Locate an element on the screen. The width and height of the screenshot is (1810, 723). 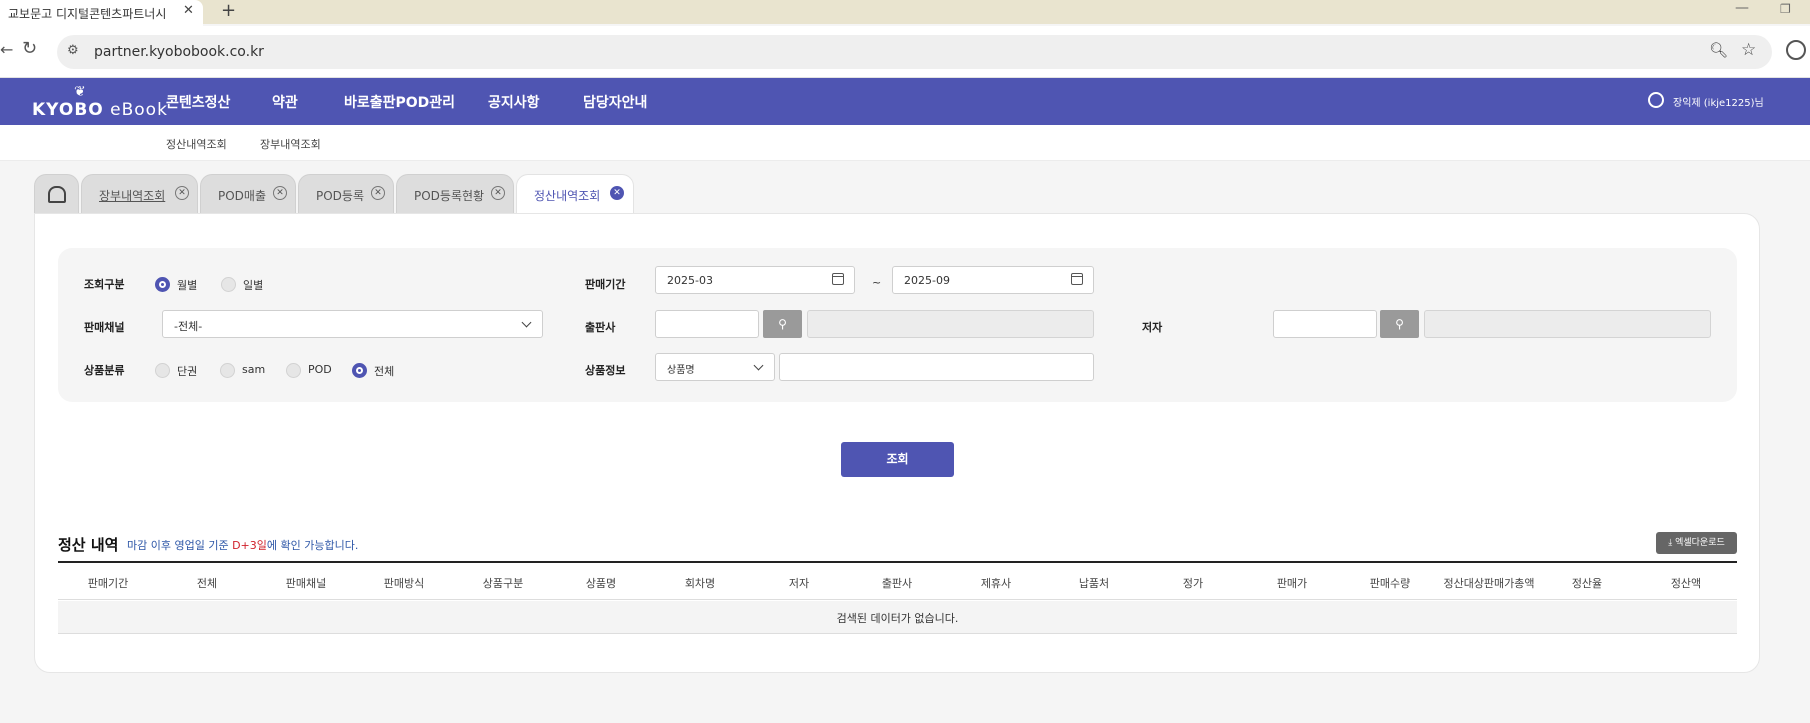
author-search-button: ⚲ is located at coordinates (1399, 324).